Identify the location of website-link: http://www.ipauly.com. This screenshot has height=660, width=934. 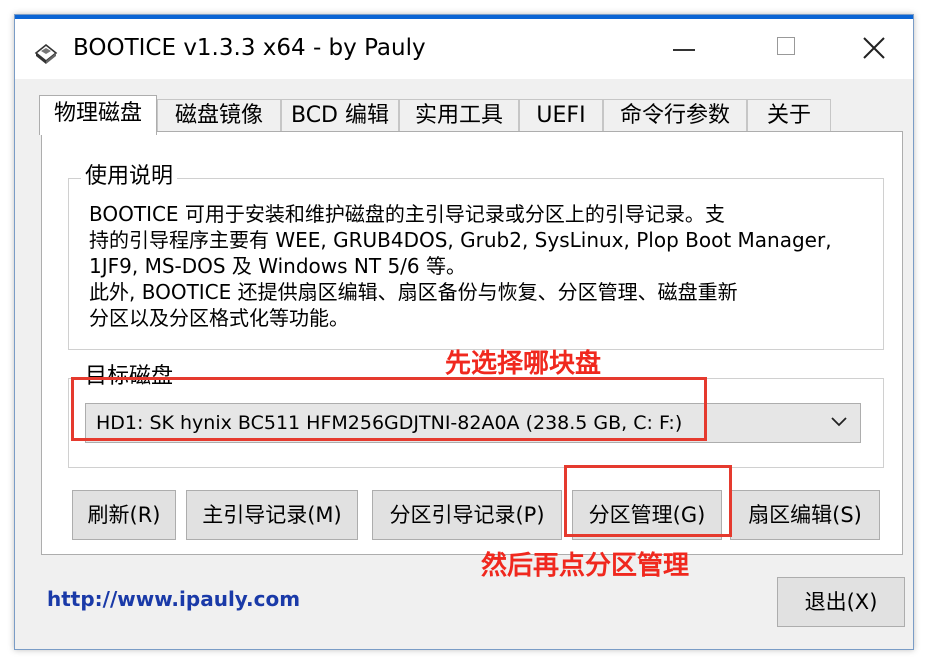
(173, 599).